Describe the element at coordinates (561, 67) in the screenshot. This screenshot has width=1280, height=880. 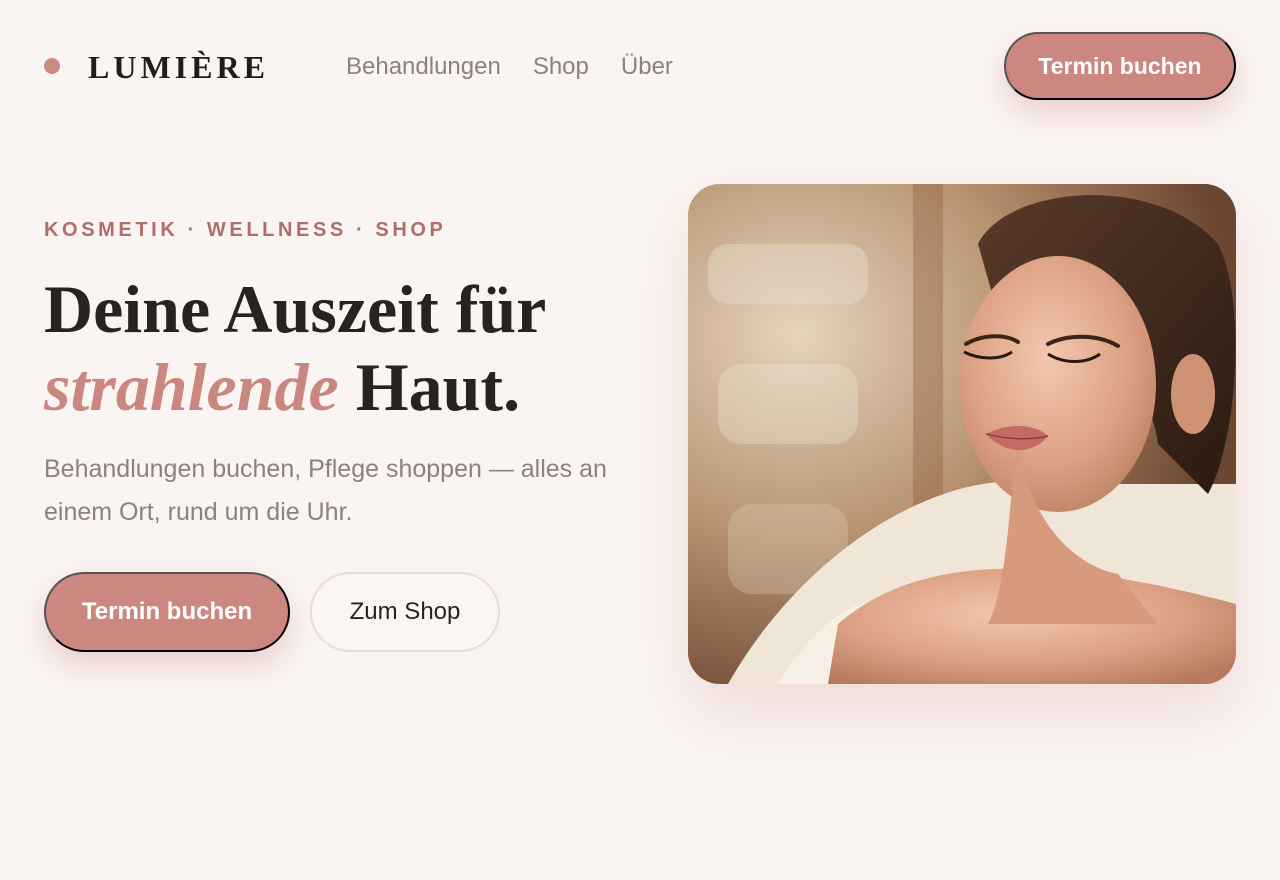
I see `nav-item-shop: Shop` at that location.